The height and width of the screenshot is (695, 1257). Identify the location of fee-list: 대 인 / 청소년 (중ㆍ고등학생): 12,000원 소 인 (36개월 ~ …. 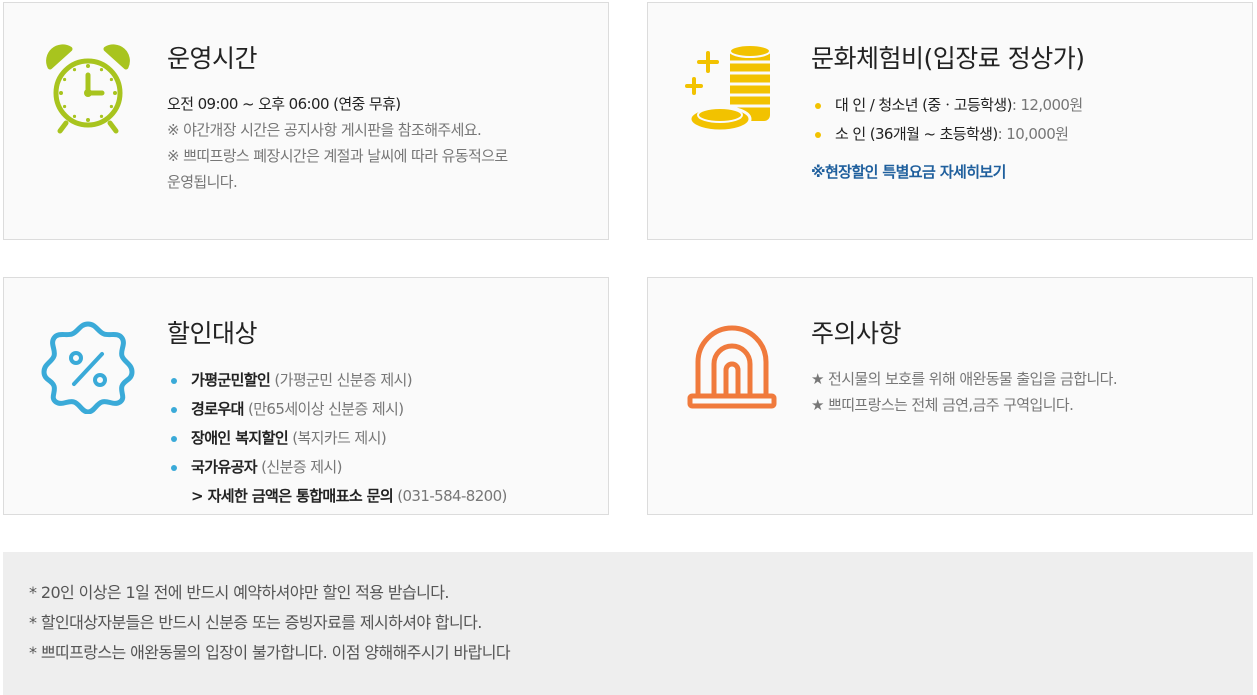
(1021, 120).